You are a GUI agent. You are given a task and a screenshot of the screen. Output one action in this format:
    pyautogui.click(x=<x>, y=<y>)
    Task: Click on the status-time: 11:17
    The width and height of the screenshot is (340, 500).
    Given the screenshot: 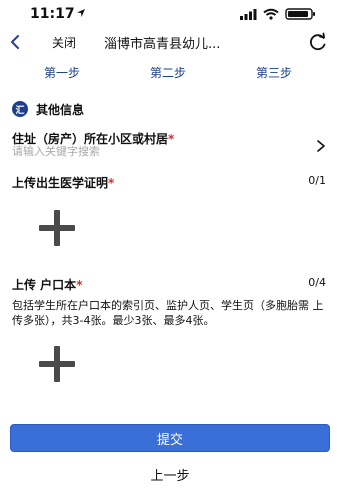 What is the action you would take?
    pyautogui.click(x=52, y=14)
    